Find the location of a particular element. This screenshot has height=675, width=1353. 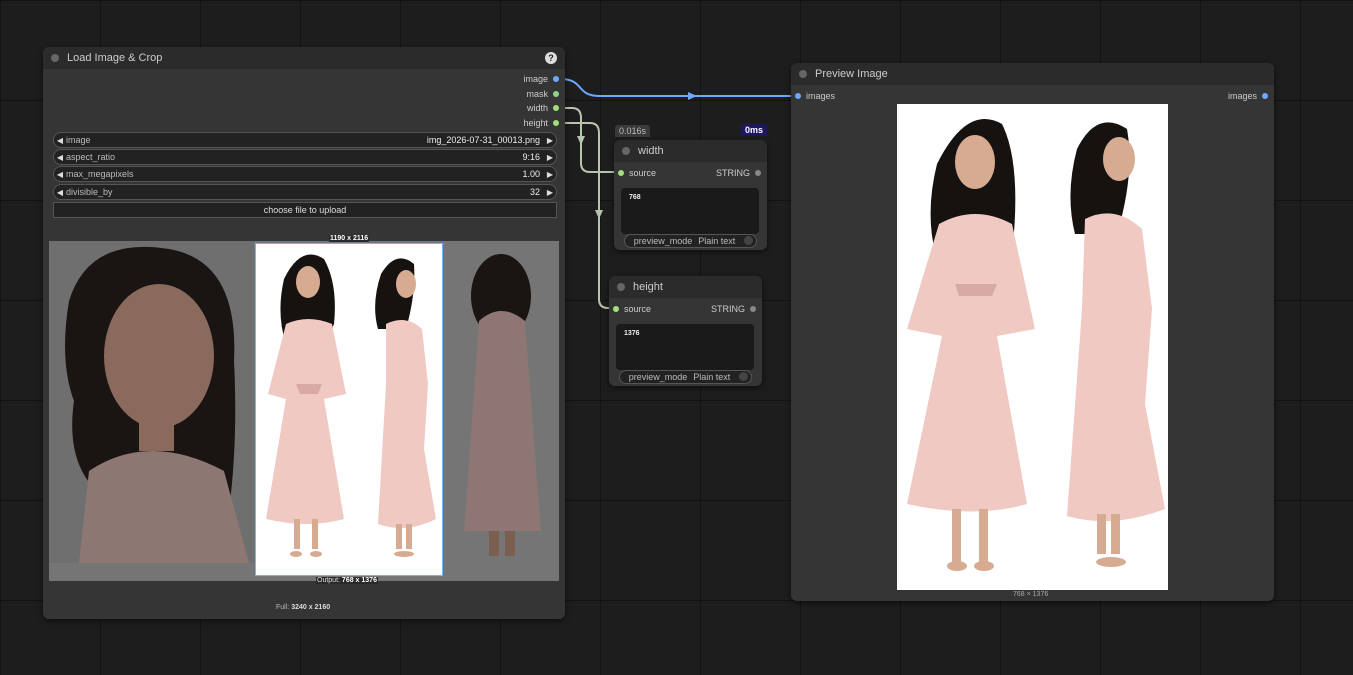

preview-image is located at coordinates (1032, 347).